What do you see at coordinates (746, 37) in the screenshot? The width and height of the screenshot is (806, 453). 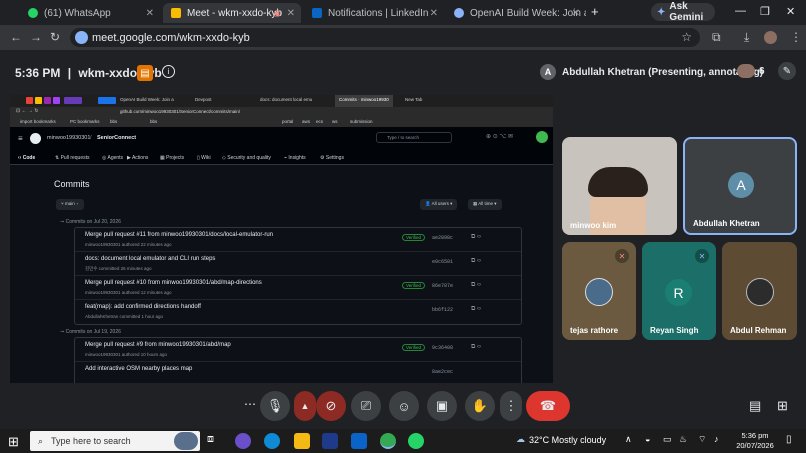 I see `download-icon: ⤓` at bounding box center [746, 37].